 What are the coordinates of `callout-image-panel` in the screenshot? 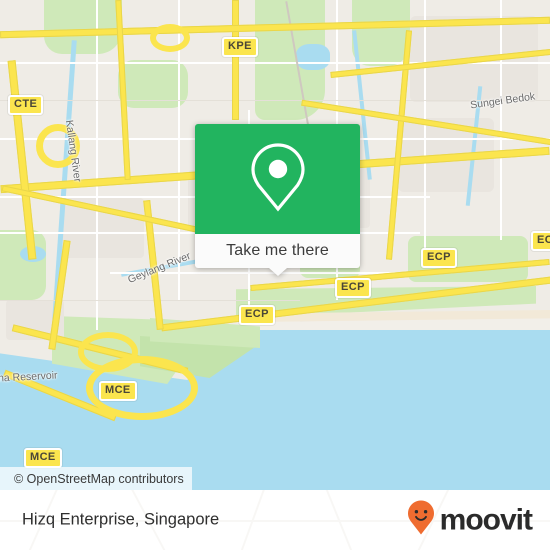 It's located at (277, 179).